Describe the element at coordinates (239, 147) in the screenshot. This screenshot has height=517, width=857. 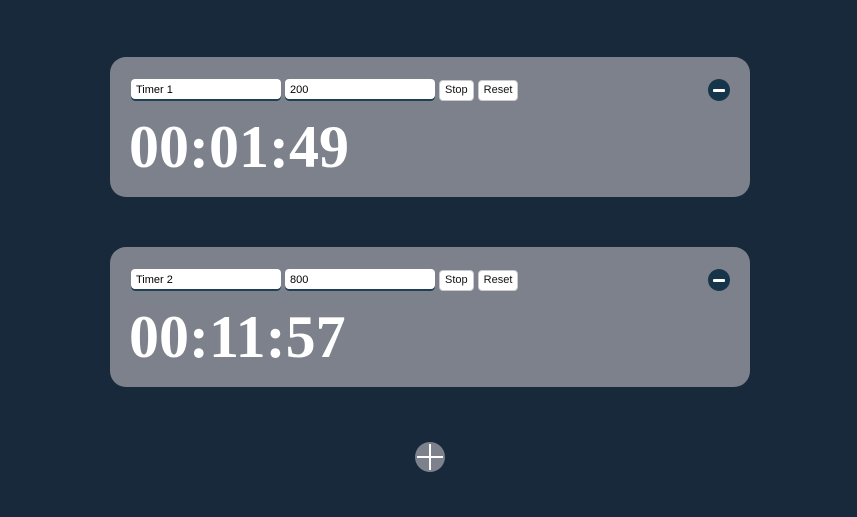
I see `timer-display: 00:01:49` at that location.